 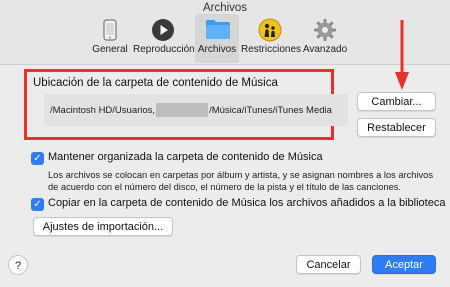 I want to click on help-button: ?, so click(x=18, y=265).